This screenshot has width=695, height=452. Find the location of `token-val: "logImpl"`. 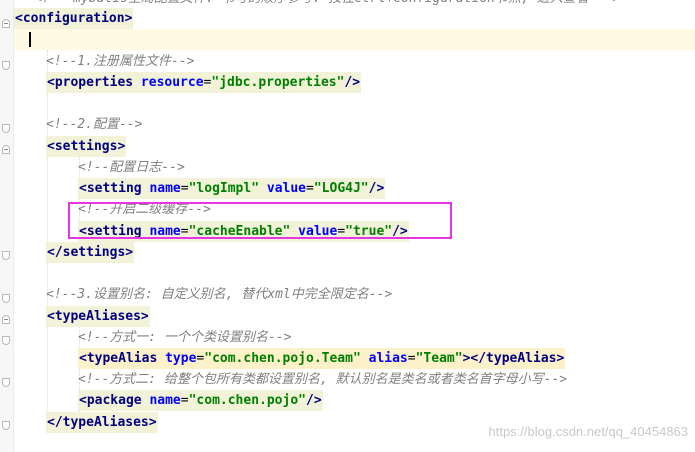

token-val: "logImpl" is located at coordinates (224, 188).